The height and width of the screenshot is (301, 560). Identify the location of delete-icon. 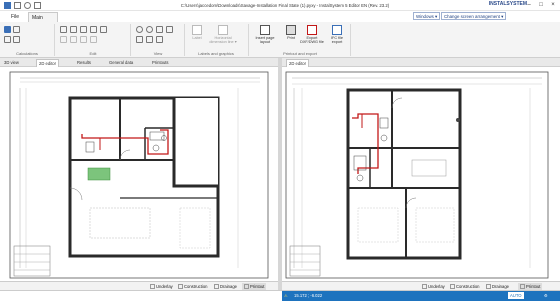
(93, 29).